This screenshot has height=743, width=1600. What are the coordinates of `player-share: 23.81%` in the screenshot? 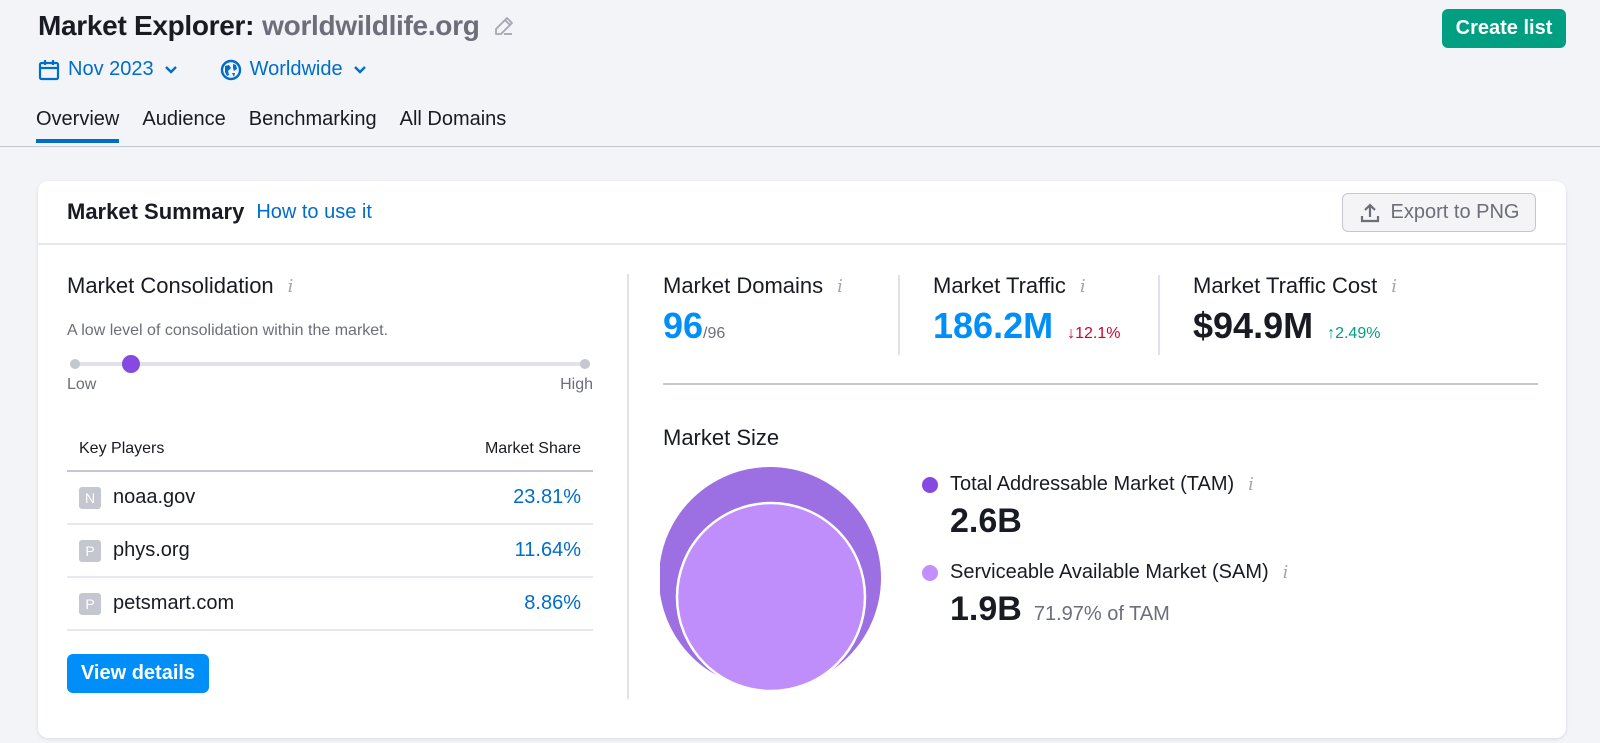 It's located at (547, 497).